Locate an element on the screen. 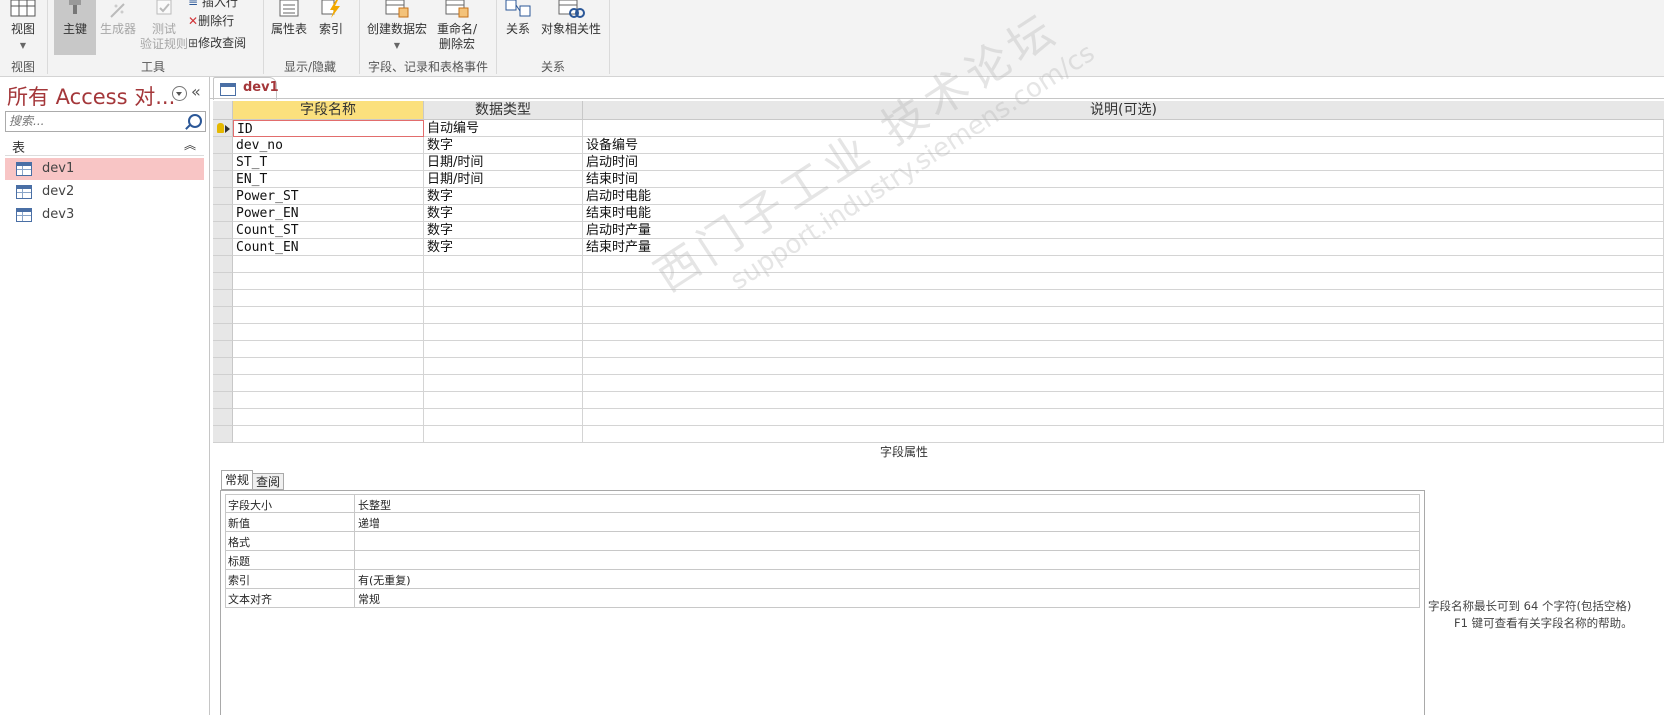 The width and height of the screenshot is (1664, 715). field-name-cell: Power_EN is located at coordinates (328, 213).